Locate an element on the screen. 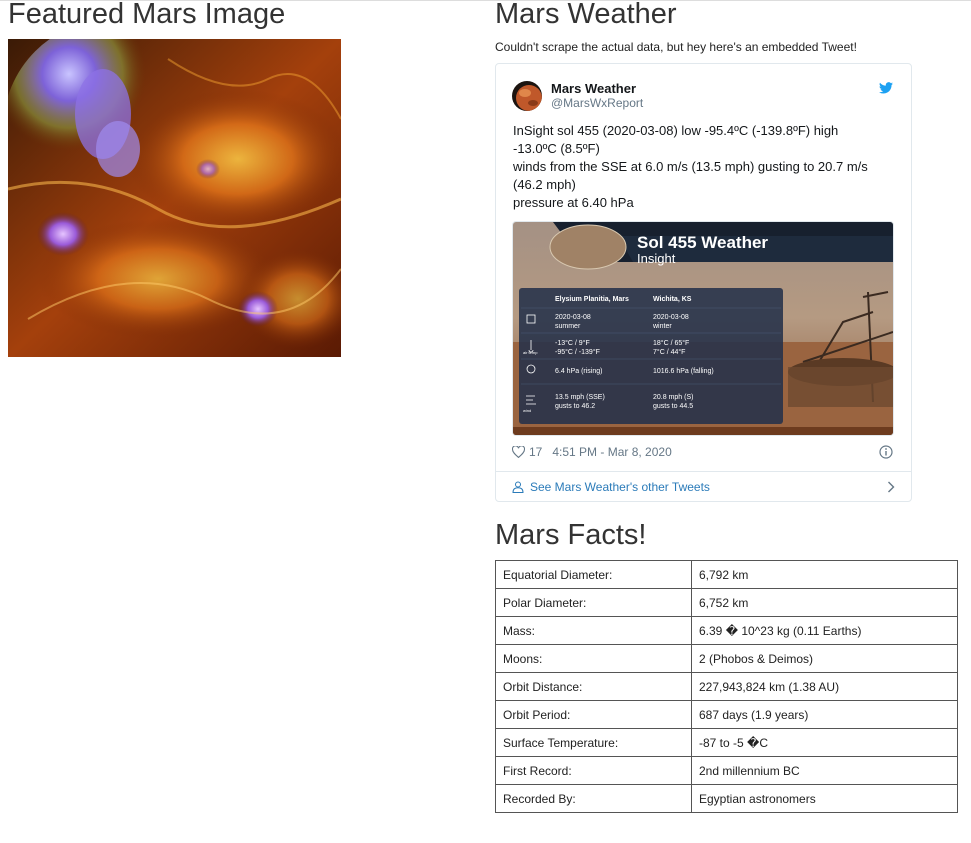 The height and width of the screenshot is (843, 971). featured-image-heading: Featured Mars Image is located at coordinates (147, 15).